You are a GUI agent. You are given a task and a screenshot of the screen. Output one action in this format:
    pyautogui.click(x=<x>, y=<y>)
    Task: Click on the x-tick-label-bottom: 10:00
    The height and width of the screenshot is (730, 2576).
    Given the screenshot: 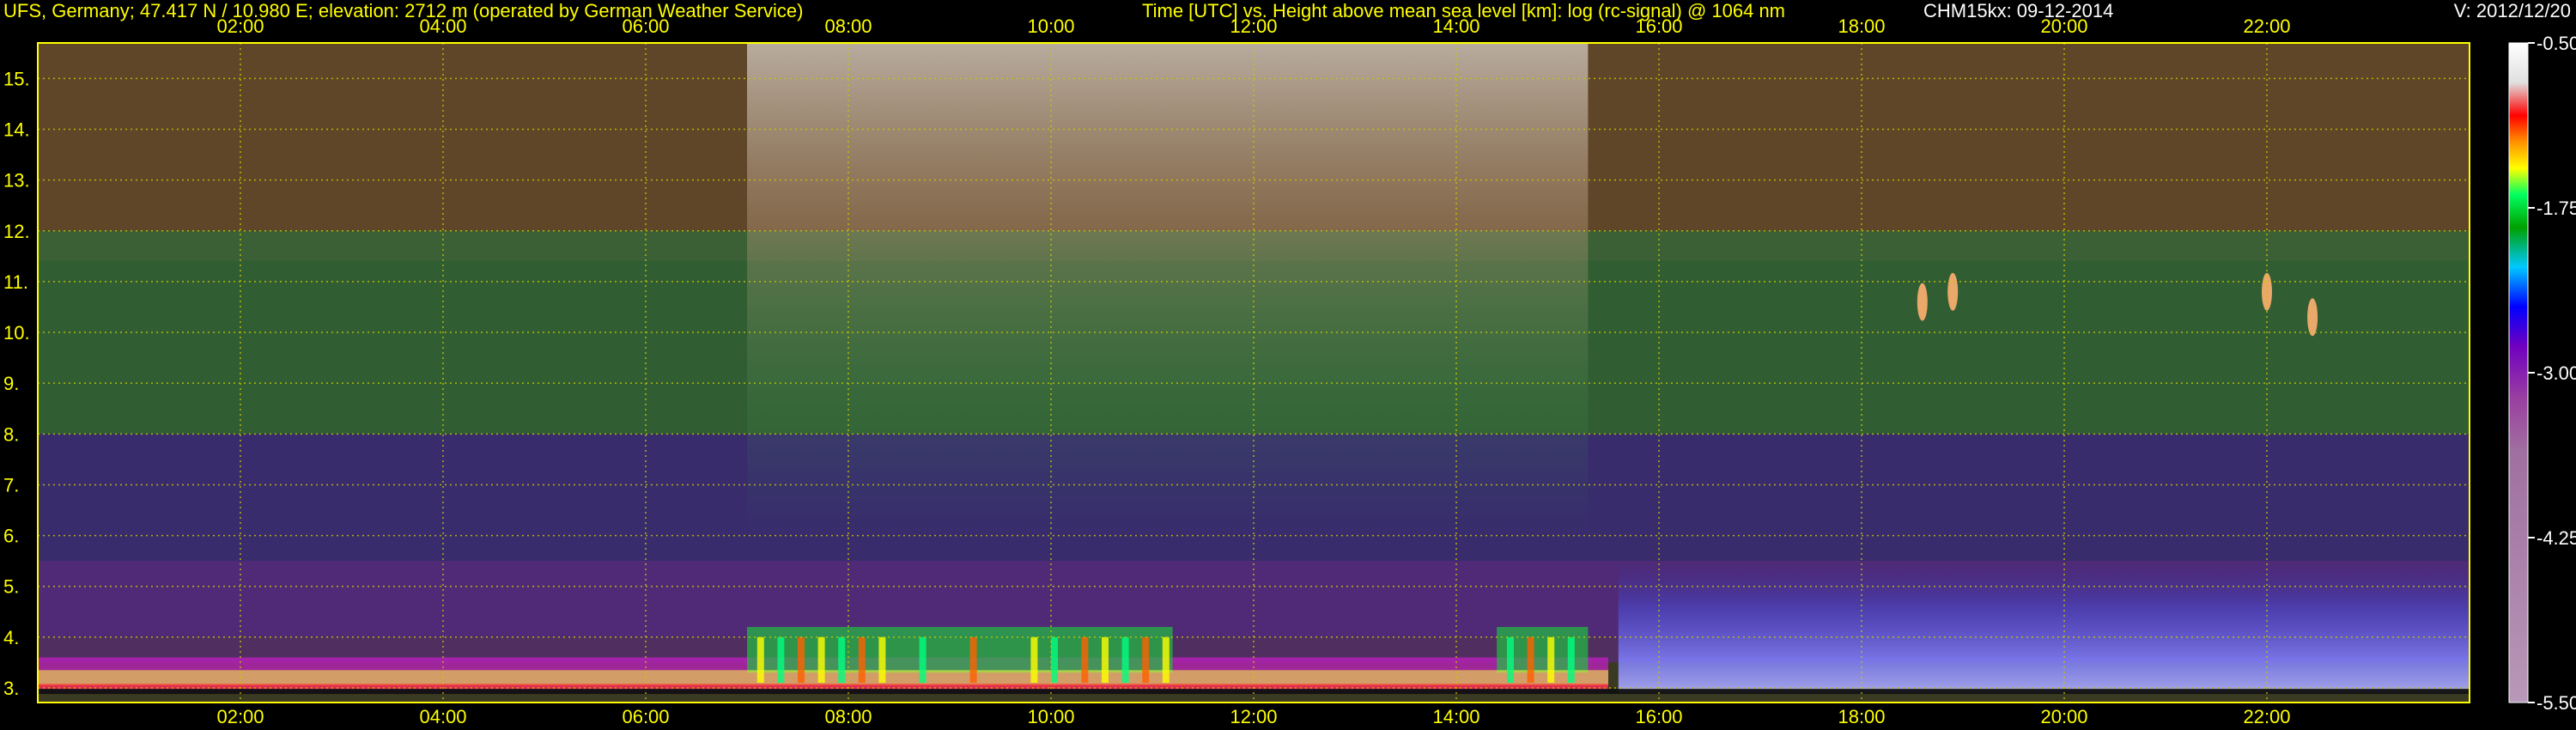 What is the action you would take?
    pyautogui.click(x=1050, y=716)
    